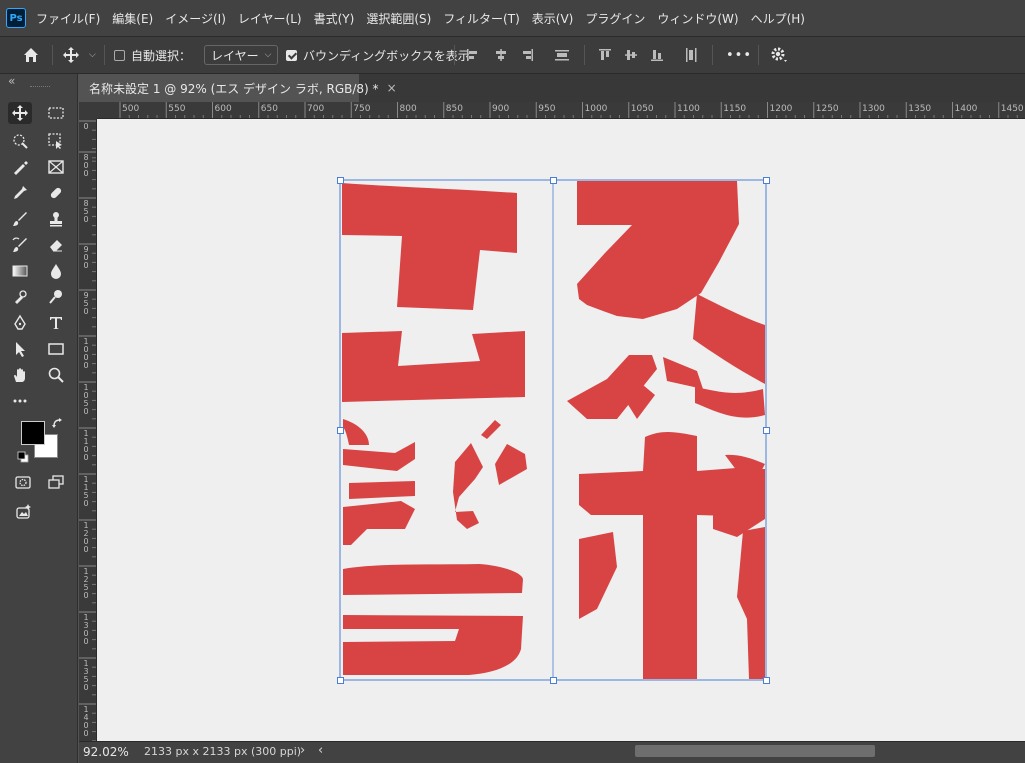 Image resolution: width=1025 pixels, height=763 pixels. What do you see at coordinates (68, 18) in the screenshot?
I see `menu-file: ファイル(F)` at bounding box center [68, 18].